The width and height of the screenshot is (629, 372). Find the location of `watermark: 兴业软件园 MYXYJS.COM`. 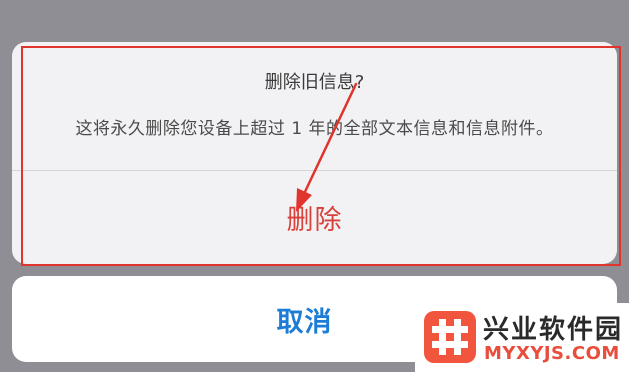

watermark: 兴业软件园 MYXYJS.COM is located at coordinates (522, 337).